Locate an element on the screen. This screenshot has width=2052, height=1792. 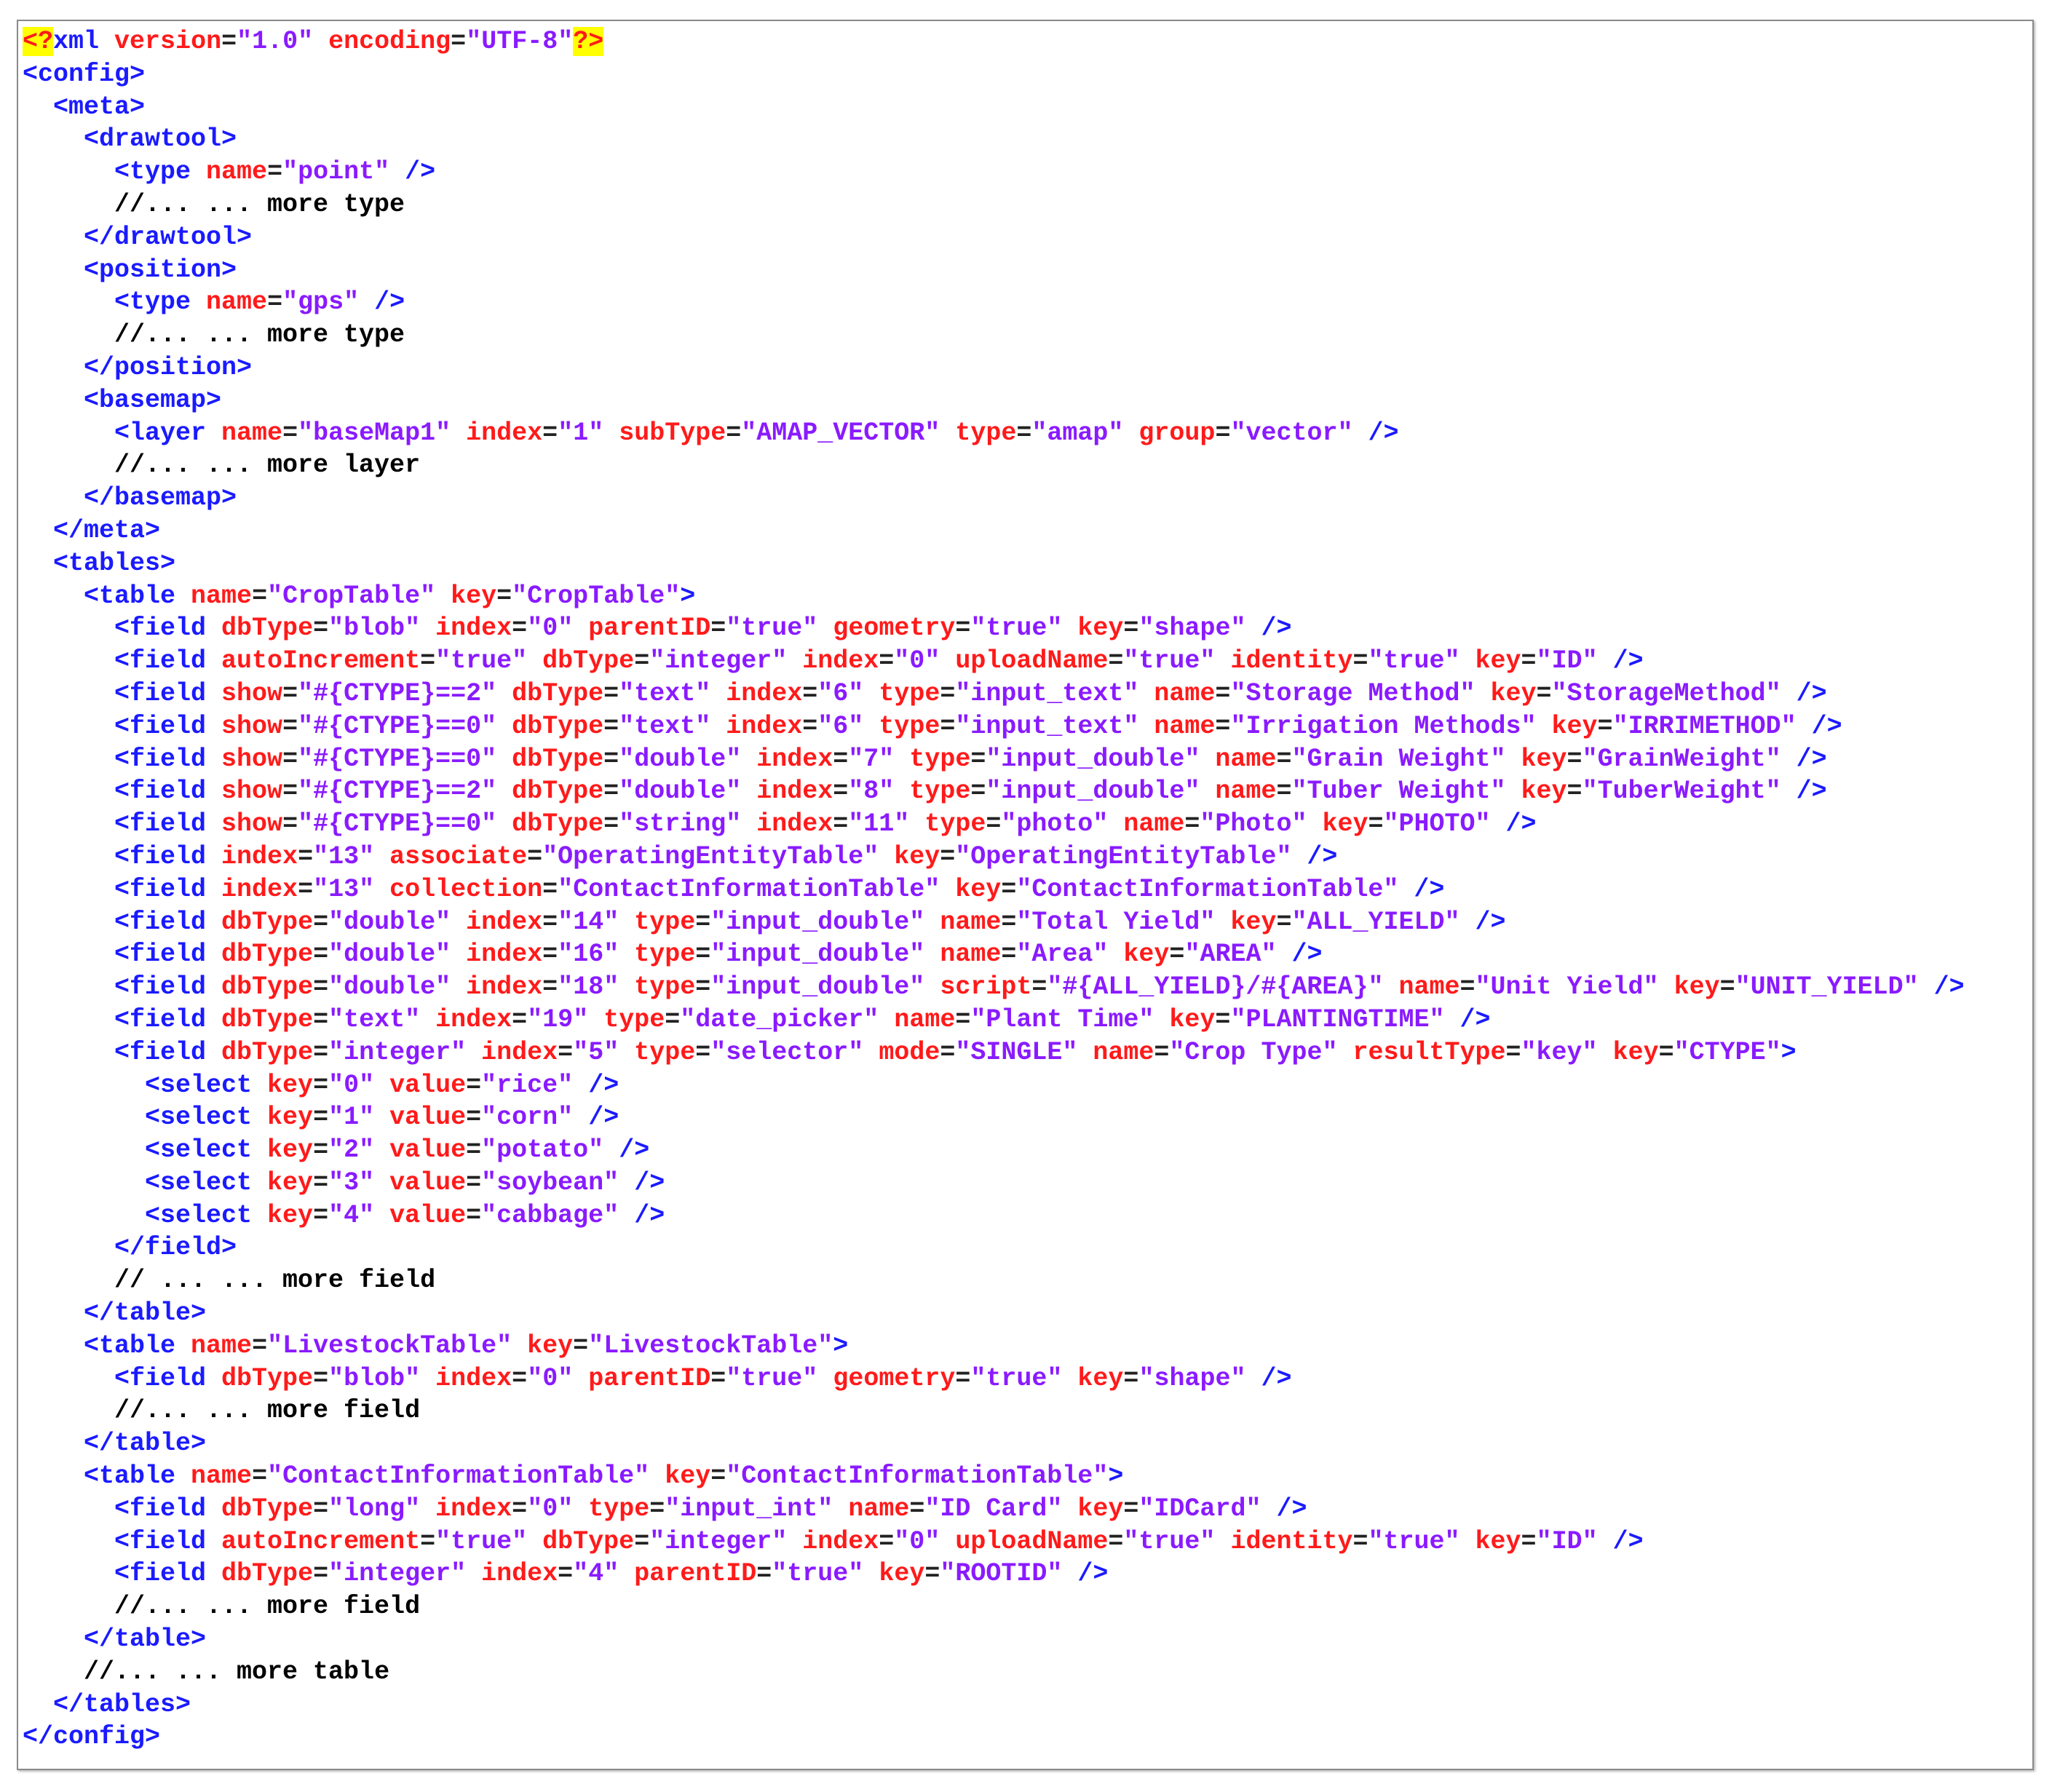
attribute-value: "string" is located at coordinates (680, 824).